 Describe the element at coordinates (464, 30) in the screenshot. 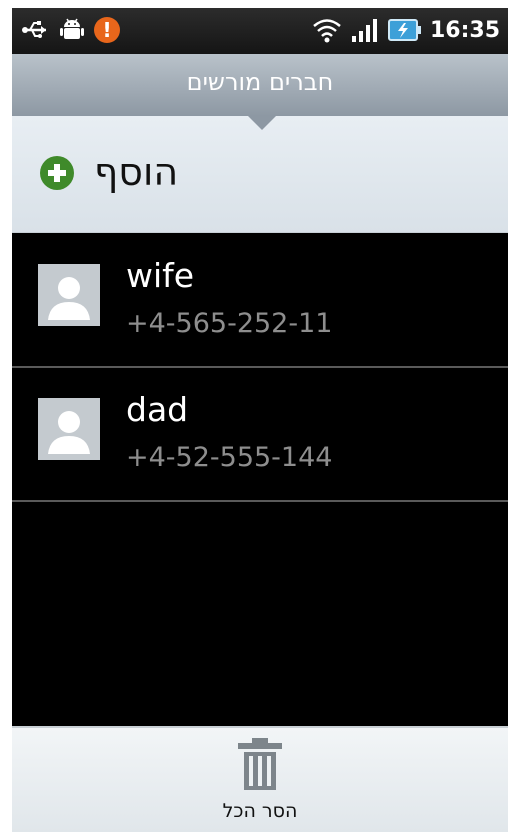

I see `clock: 16:35` at that location.